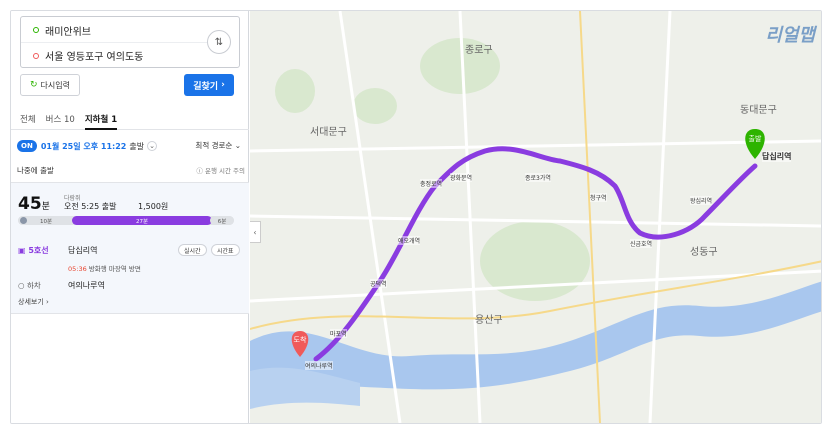 The height and width of the screenshot is (434, 832). Describe the element at coordinates (199, 171) in the screenshot. I see `info-icon: ⓘ` at that location.